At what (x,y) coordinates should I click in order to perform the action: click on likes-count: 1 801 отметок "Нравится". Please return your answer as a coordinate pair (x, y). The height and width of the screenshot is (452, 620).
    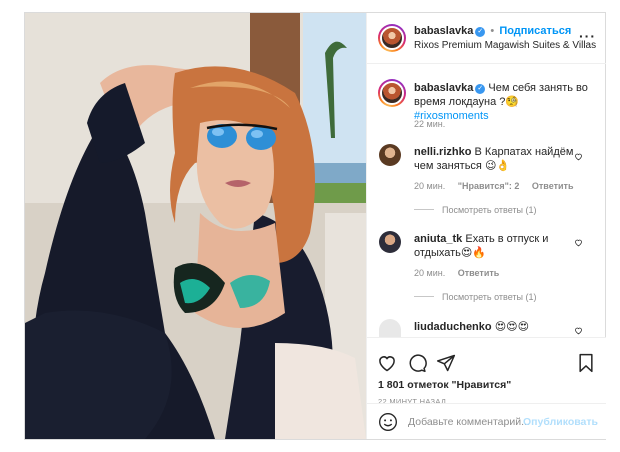
    Looking at the image, I should click on (444, 385).